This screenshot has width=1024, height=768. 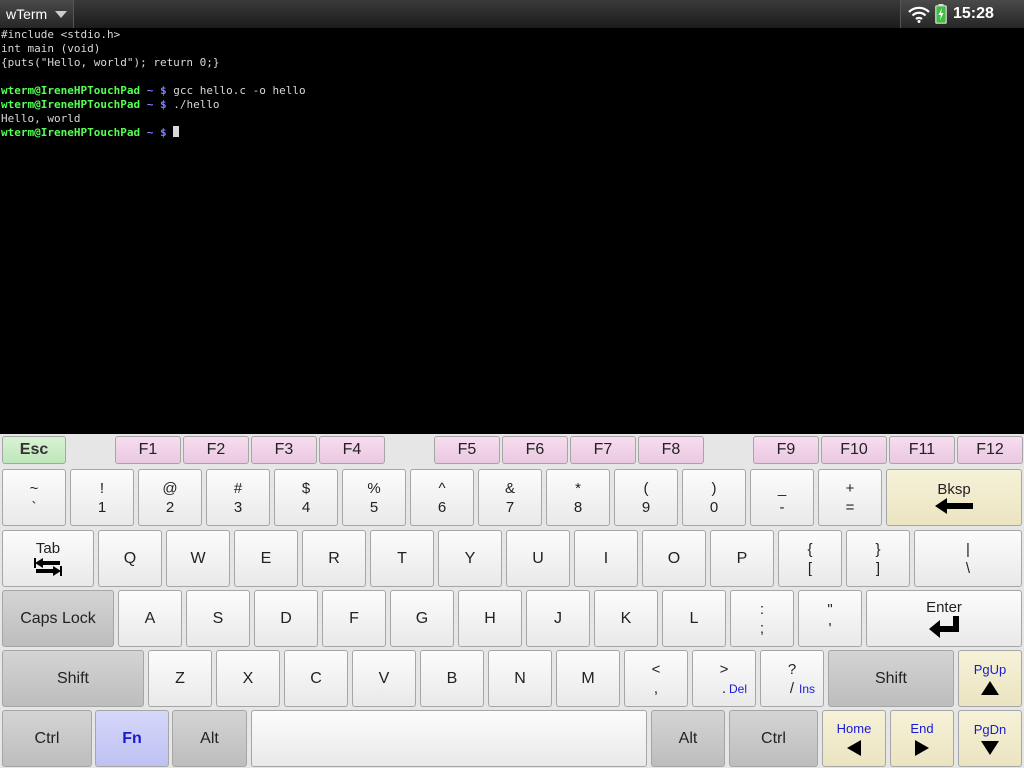 I want to click on key-label: G, so click(x=422, y=618).